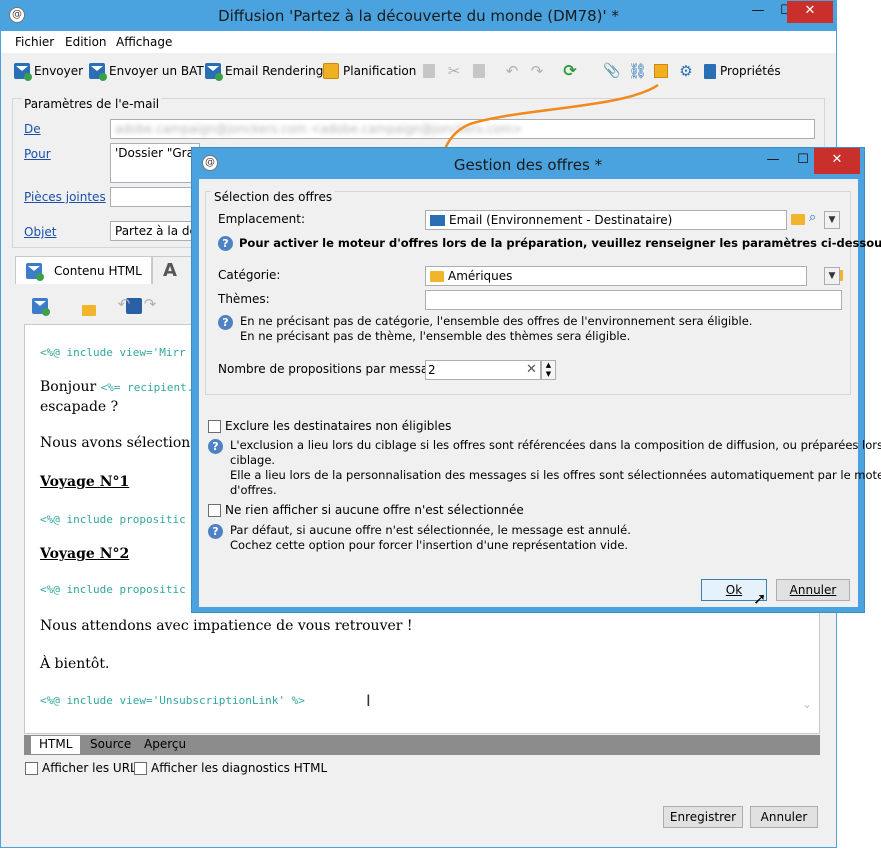 The width and height of the screenshot is (881, 851). What do you see at coordinates (273, 197) in the screenshot?
I see `offer-selection-legend: Sélection des offres` at bounding box center [273, 197].